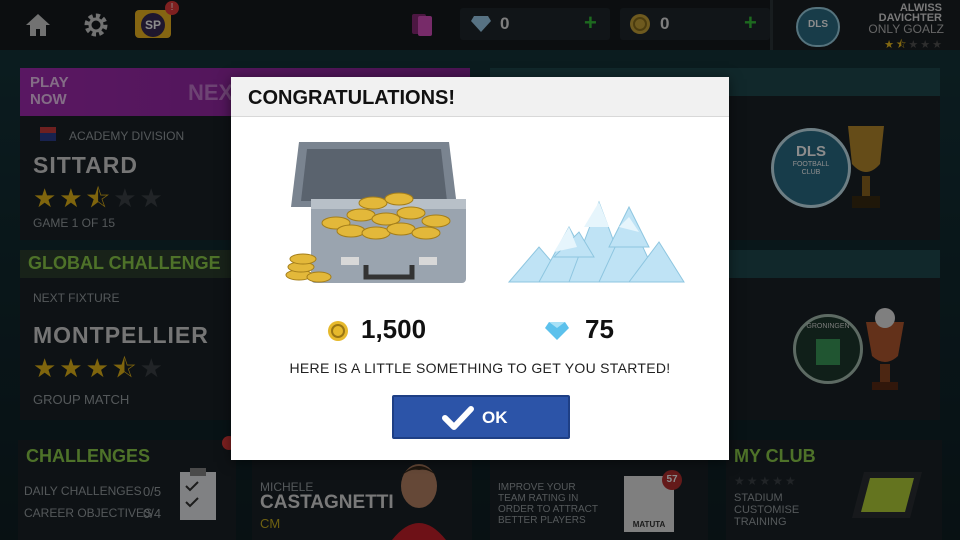  I want to click on ok-button: OK, so click(481, 417).